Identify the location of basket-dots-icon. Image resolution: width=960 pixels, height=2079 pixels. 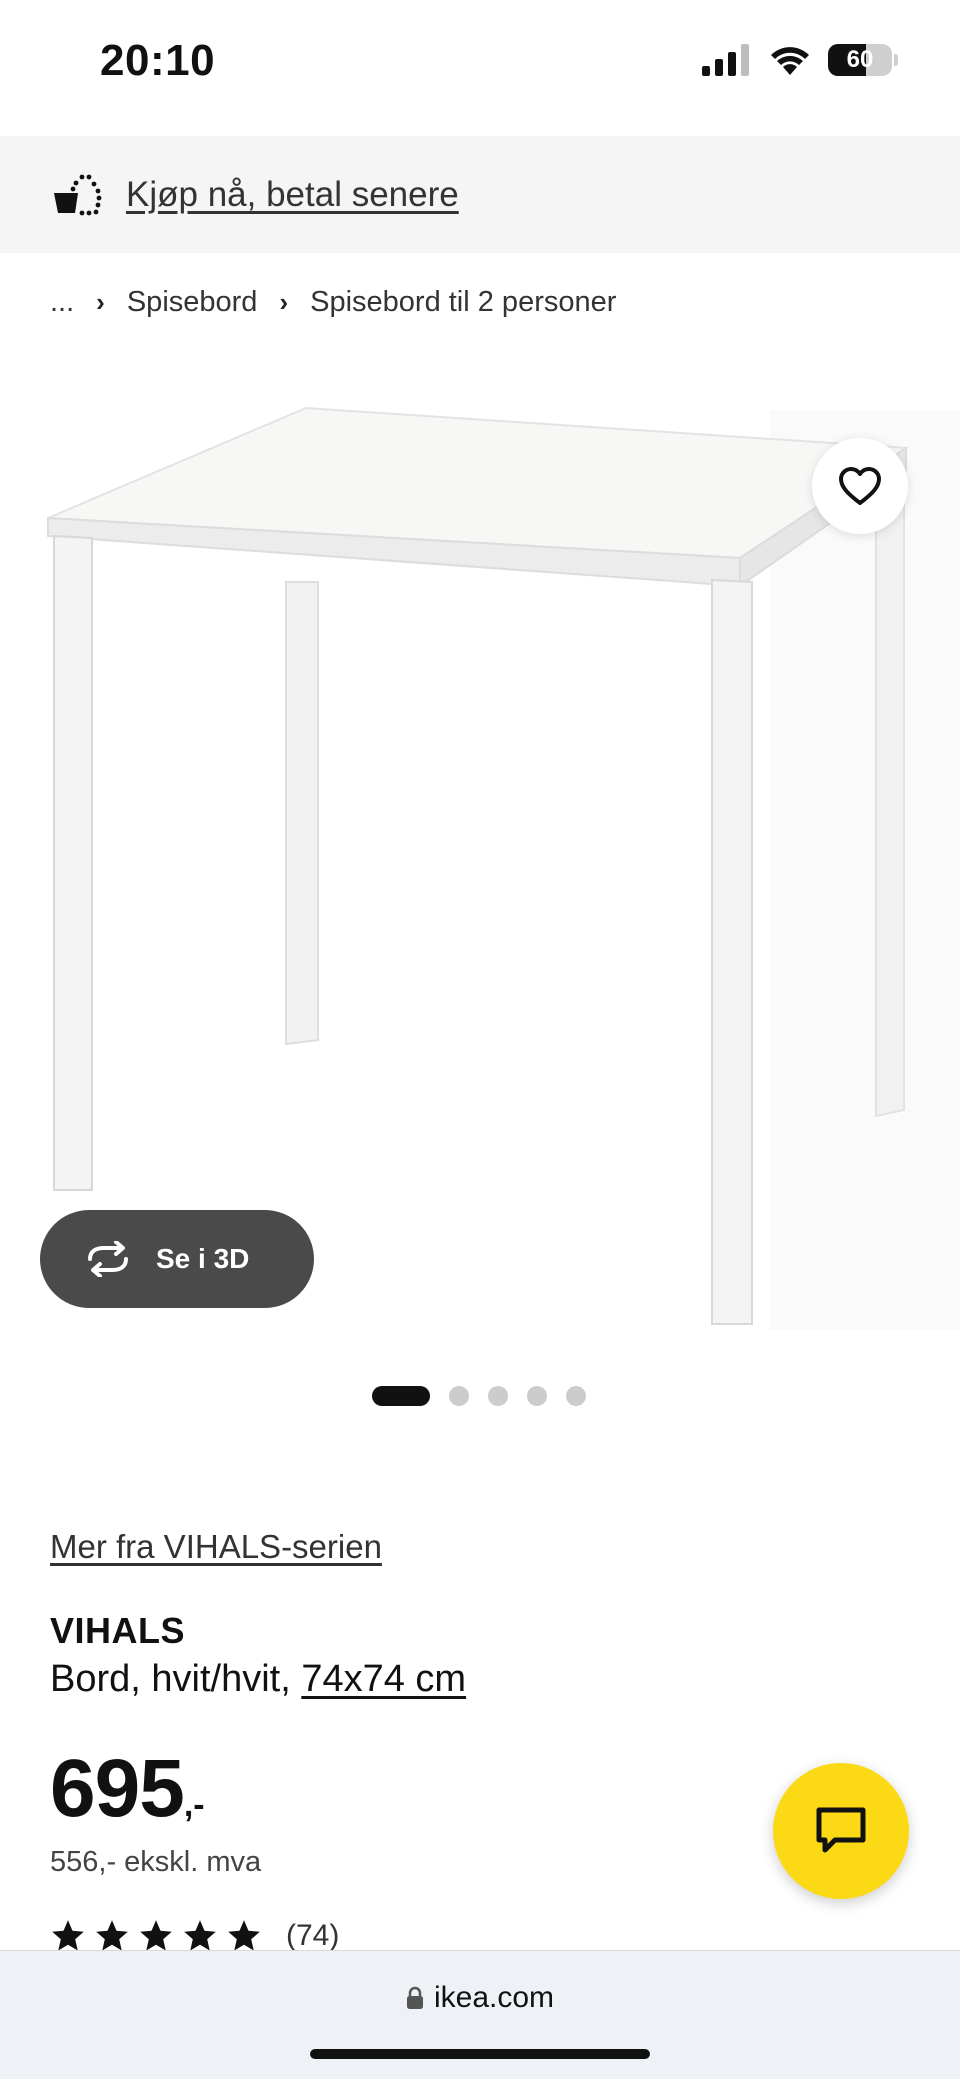
(78, 194).